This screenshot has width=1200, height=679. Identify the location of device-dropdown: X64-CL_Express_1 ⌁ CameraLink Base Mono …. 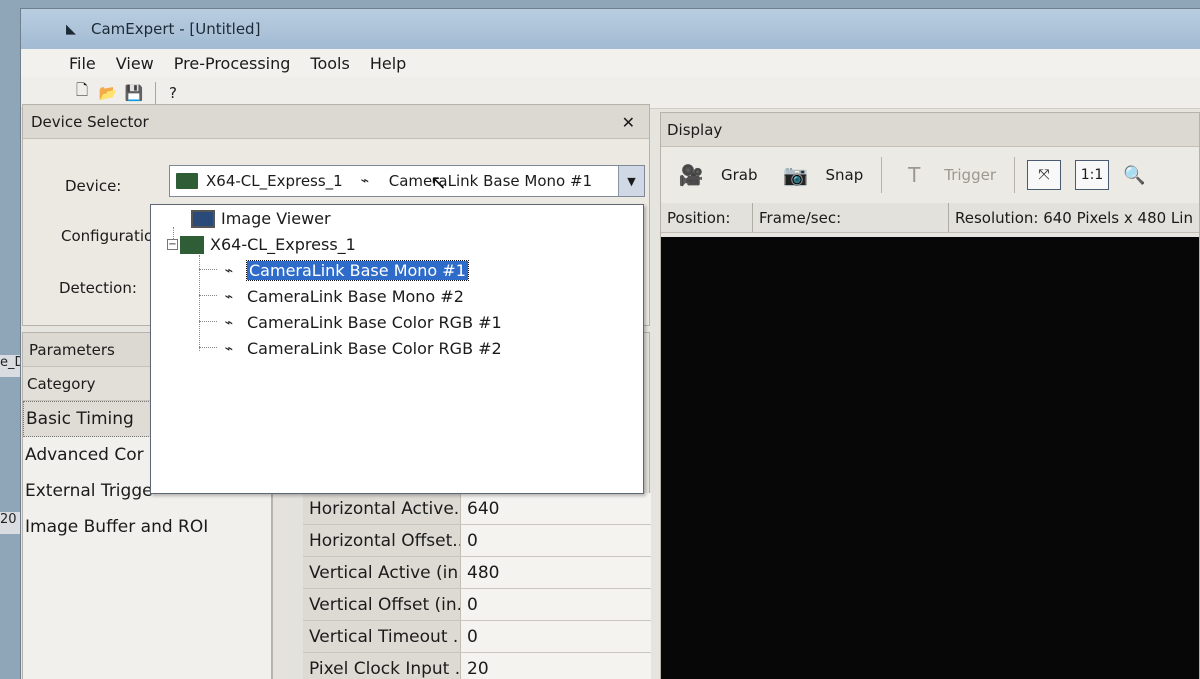
(407, 181).